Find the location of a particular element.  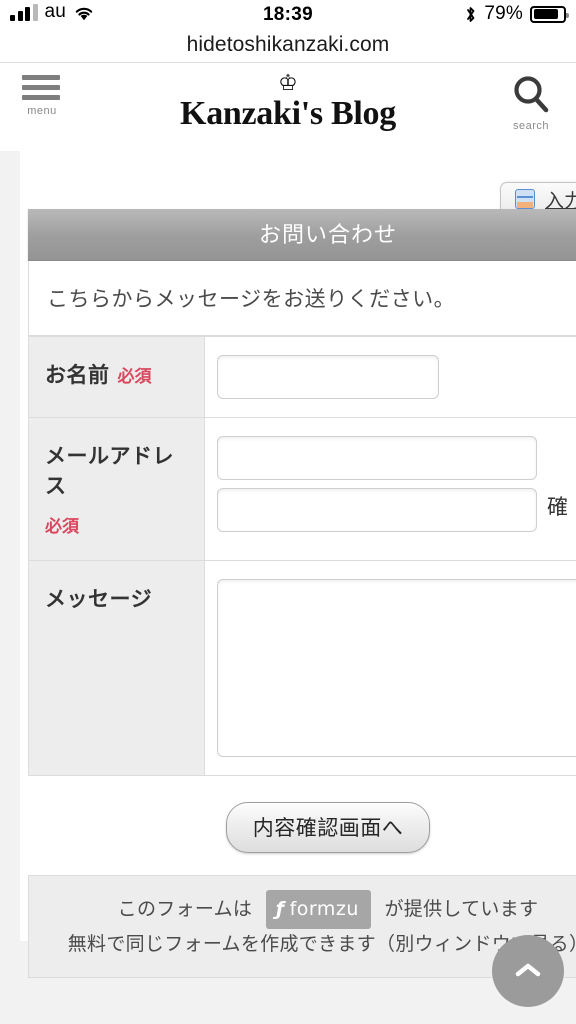

submit-row: 内容確認画面へ is located at coordinates (302, 825).